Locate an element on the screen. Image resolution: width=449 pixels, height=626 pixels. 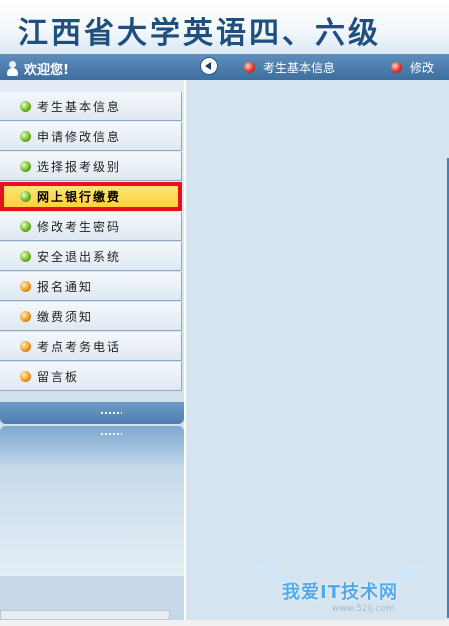
welcome-area: 欢迎您! is located at coordinates (37, 68).